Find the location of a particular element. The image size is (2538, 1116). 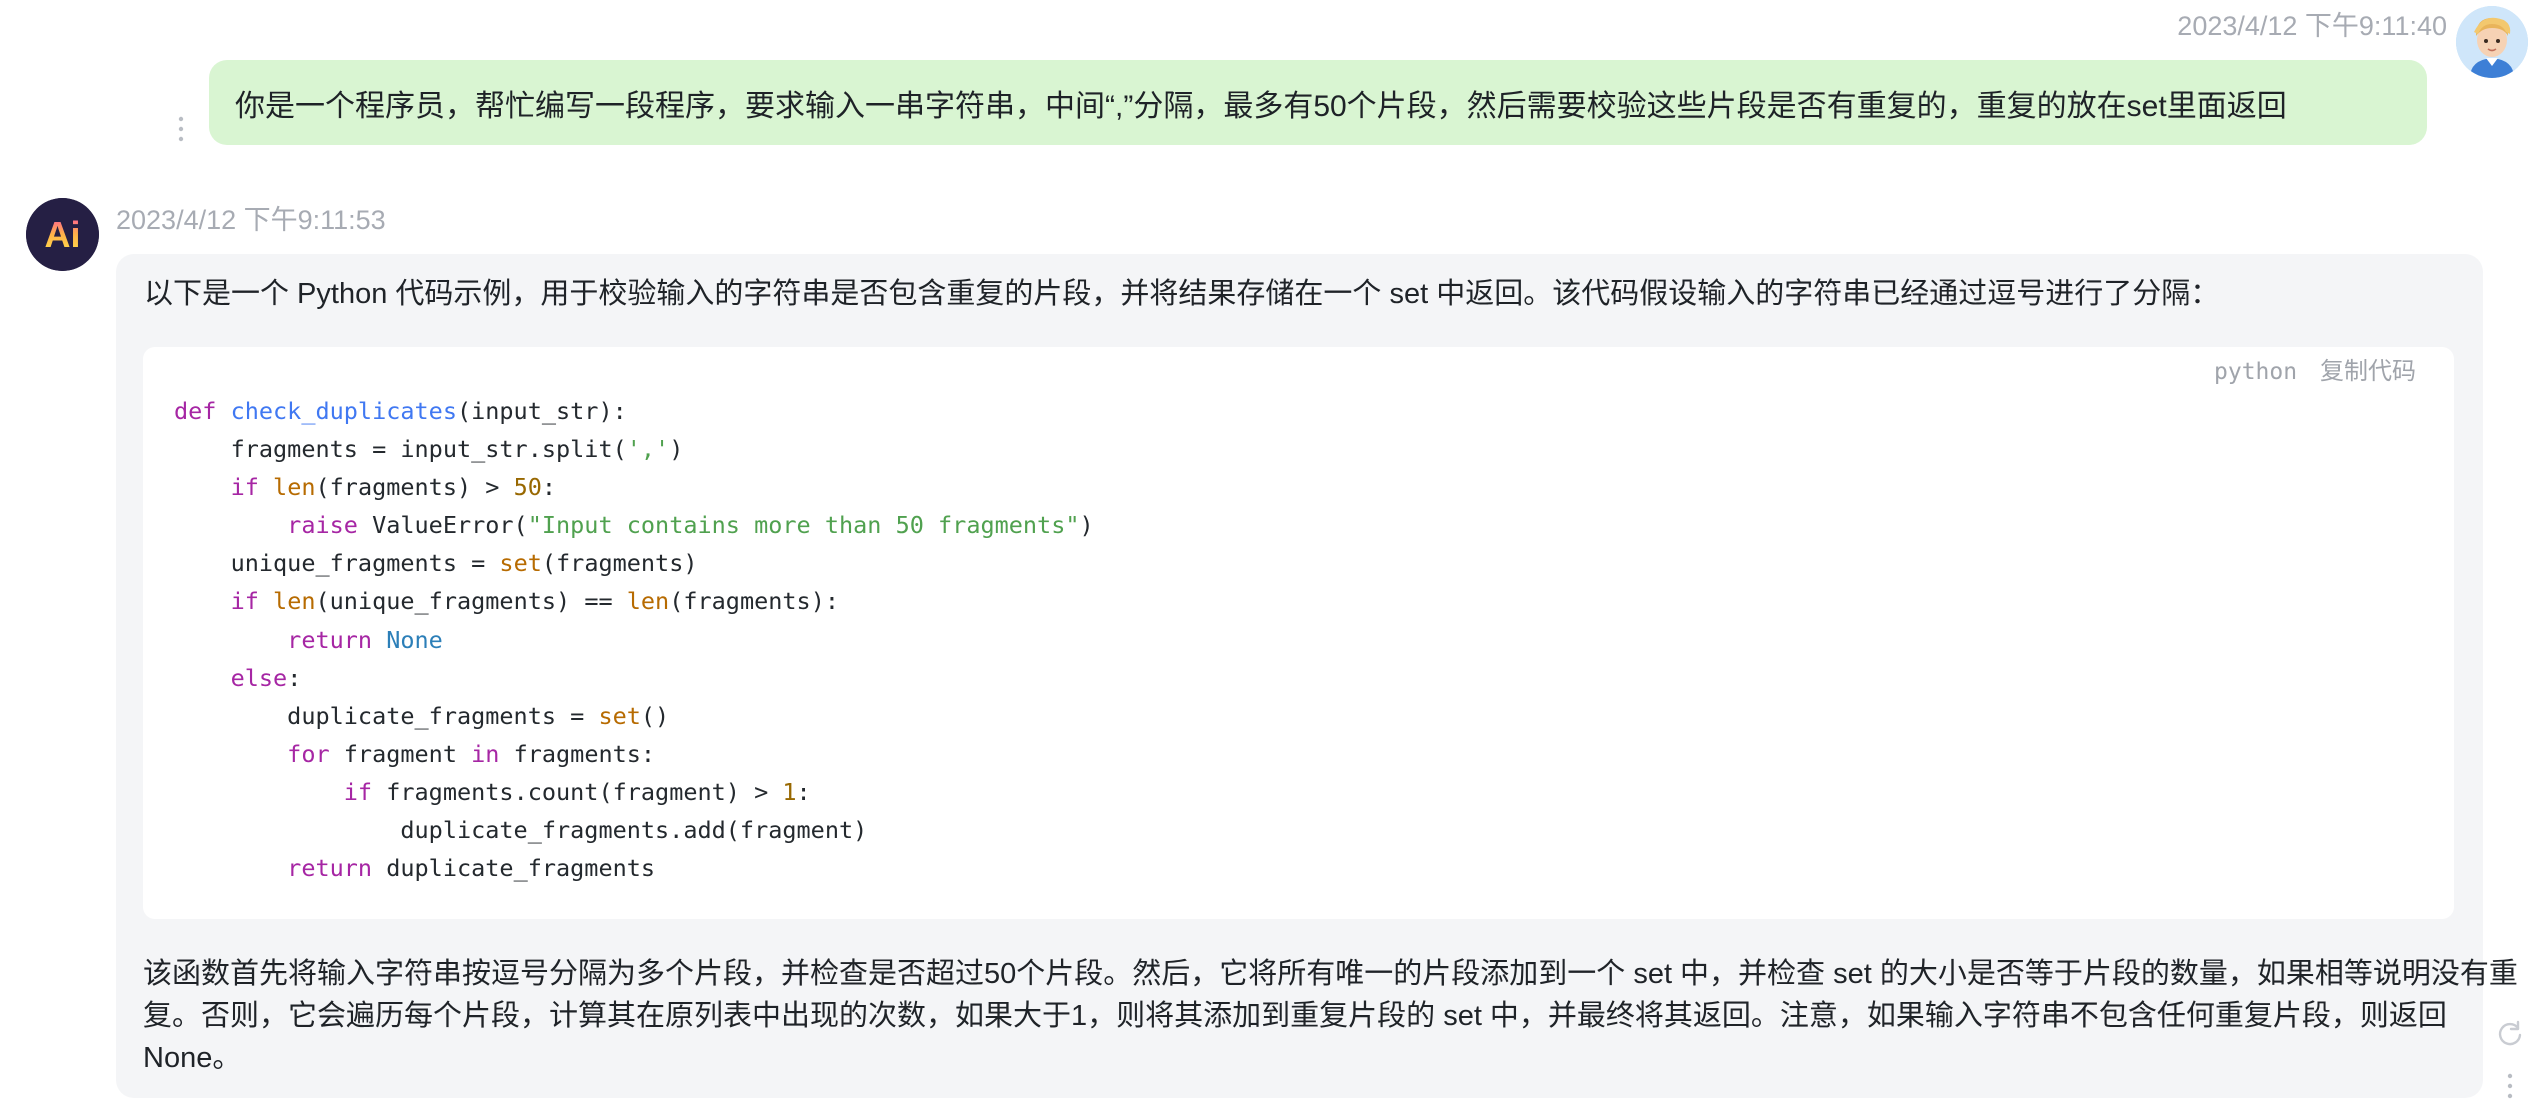

code-line: unique_fragments = set(fragments) is located at coordinates (634, 563).